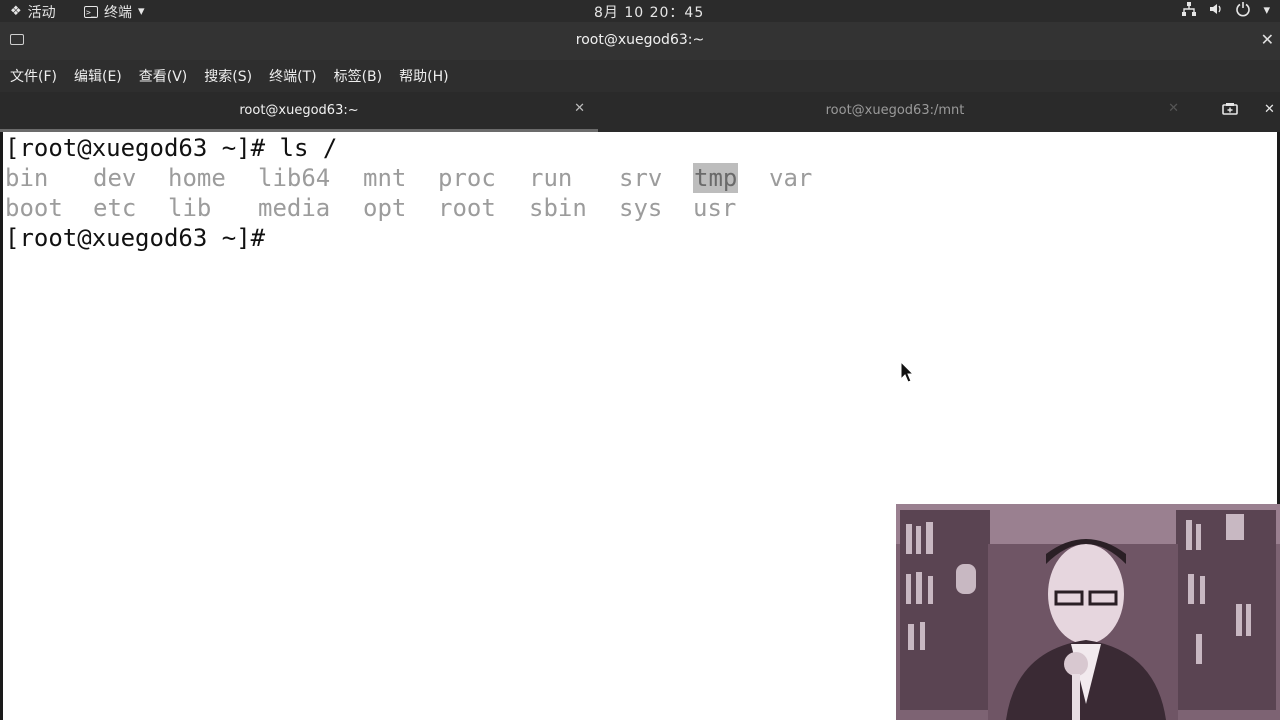 The height and width of the screenshot is (720, 1280). Describe the element at coordinates (1225, 11) in the screenshot. I see `system-tray: ▾` at that location.